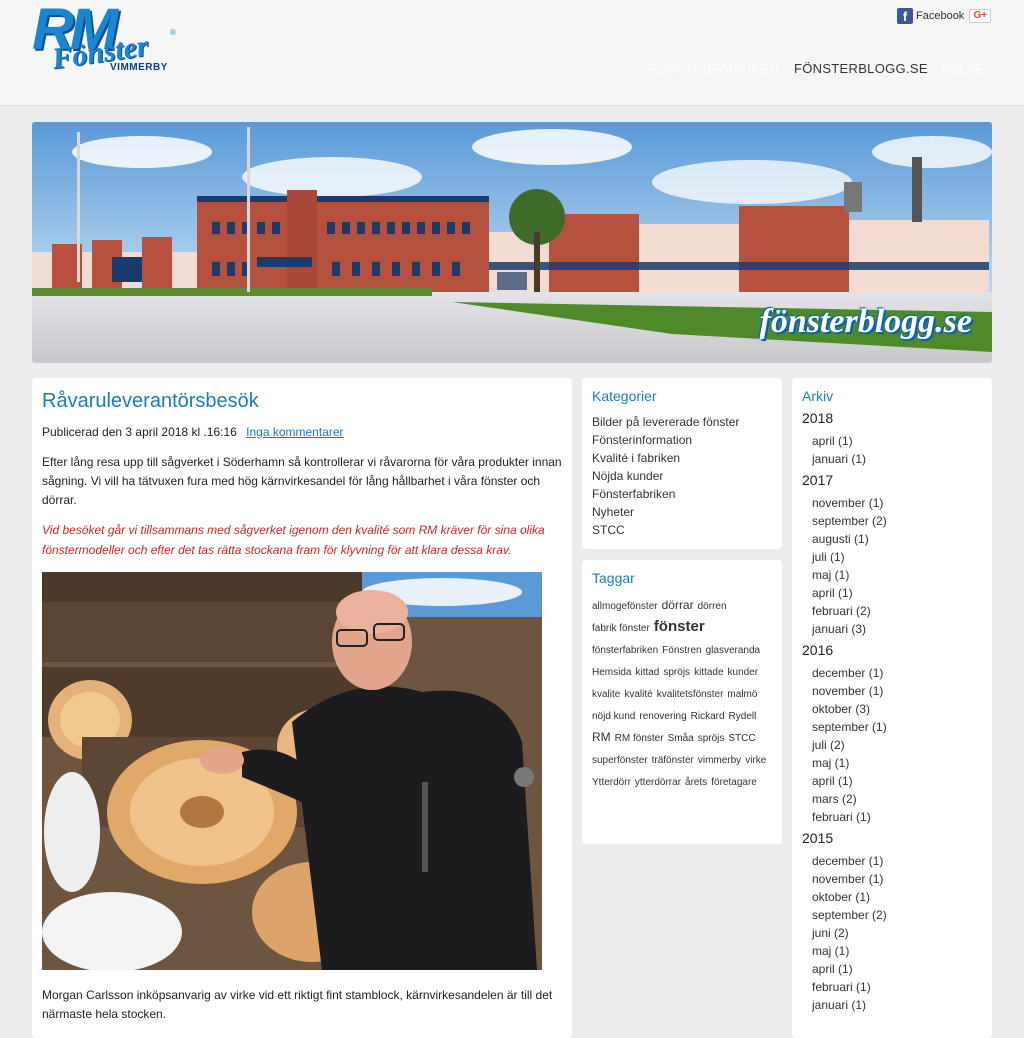  Describe the element at coordinates (892, 745) in the screenshot. I see `archive-month: juli (2)` at that location.